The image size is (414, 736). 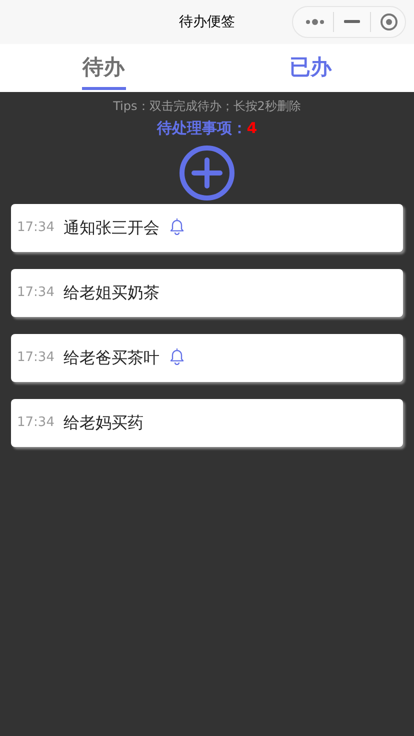 What do you see at coordinates (315, 22) in the screenshot?
I see `more-icon` at bounding box center [315, 22].